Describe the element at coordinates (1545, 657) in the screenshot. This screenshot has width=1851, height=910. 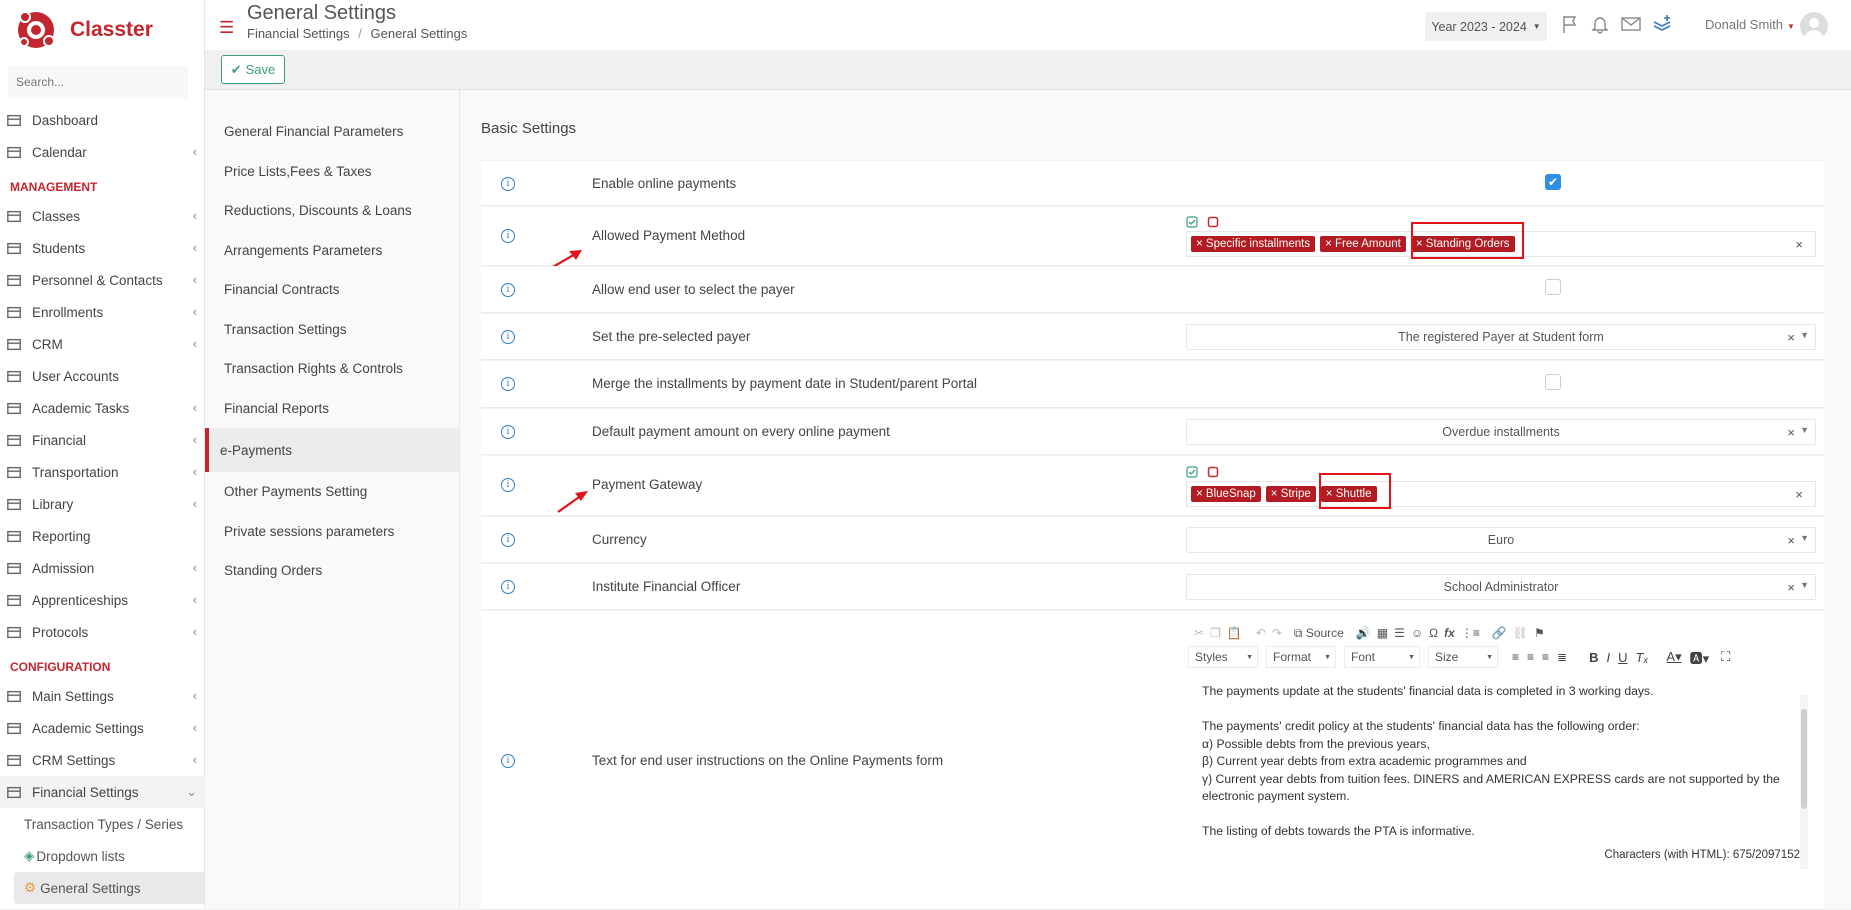
I see `align-right-icon: ≡` at that location.